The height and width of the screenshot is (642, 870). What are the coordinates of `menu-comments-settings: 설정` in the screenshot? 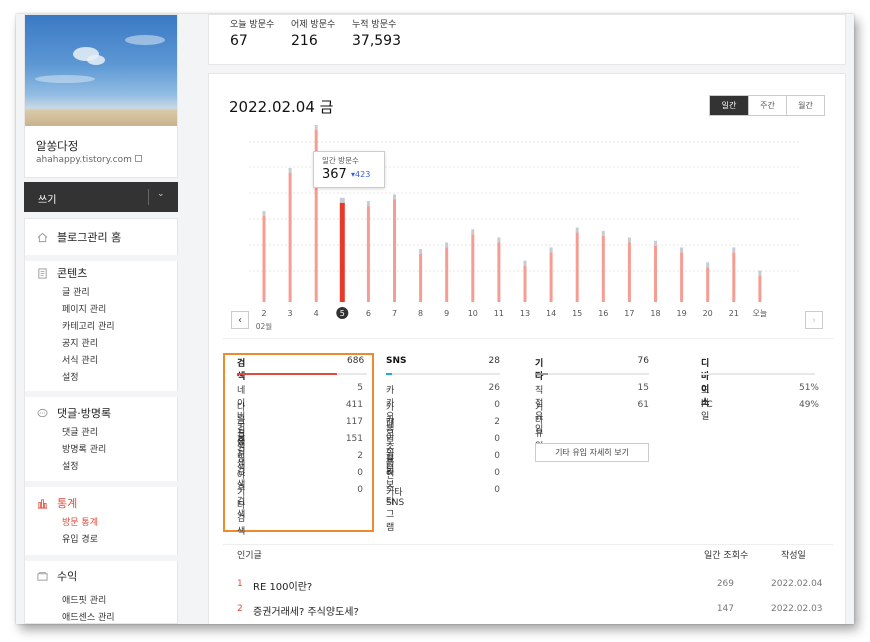 It's located at (70, 465).